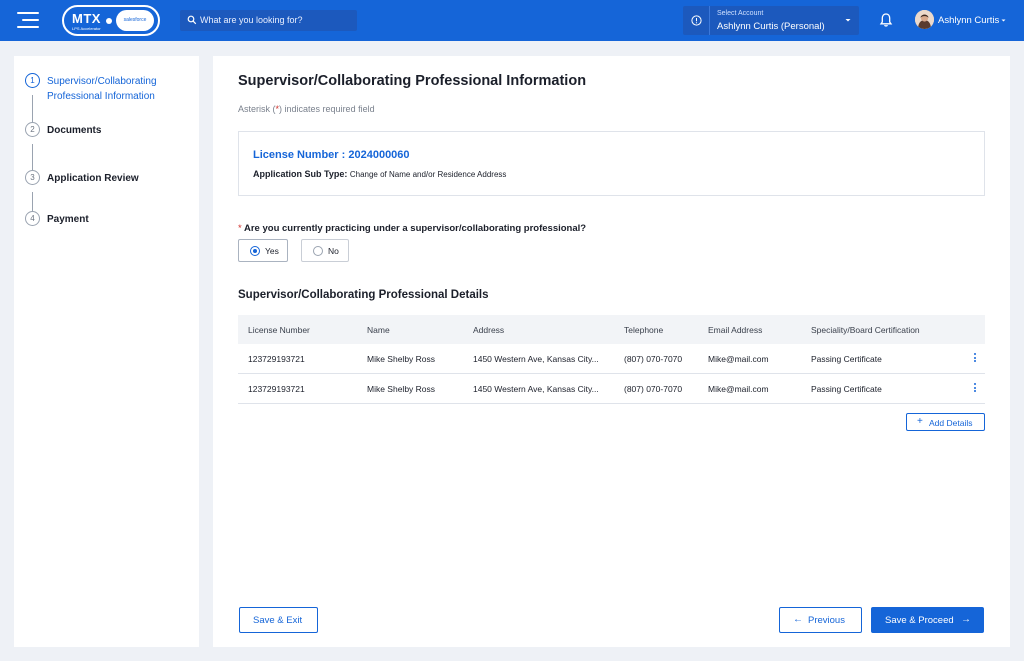  I want to click on step-number: 4, so click(32, 218).